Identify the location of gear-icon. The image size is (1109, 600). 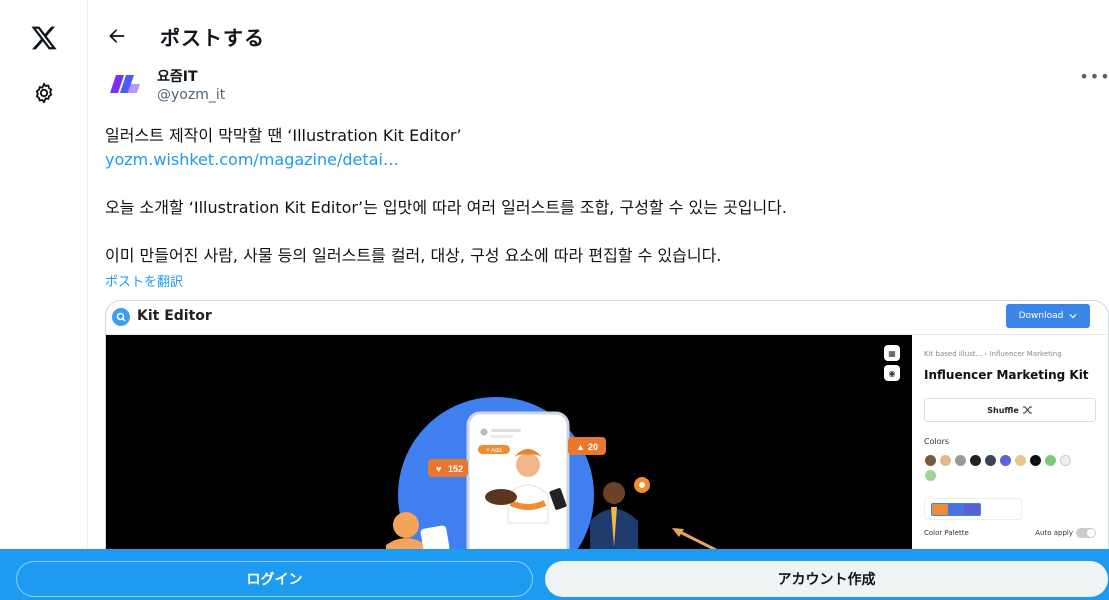
(44, 93).